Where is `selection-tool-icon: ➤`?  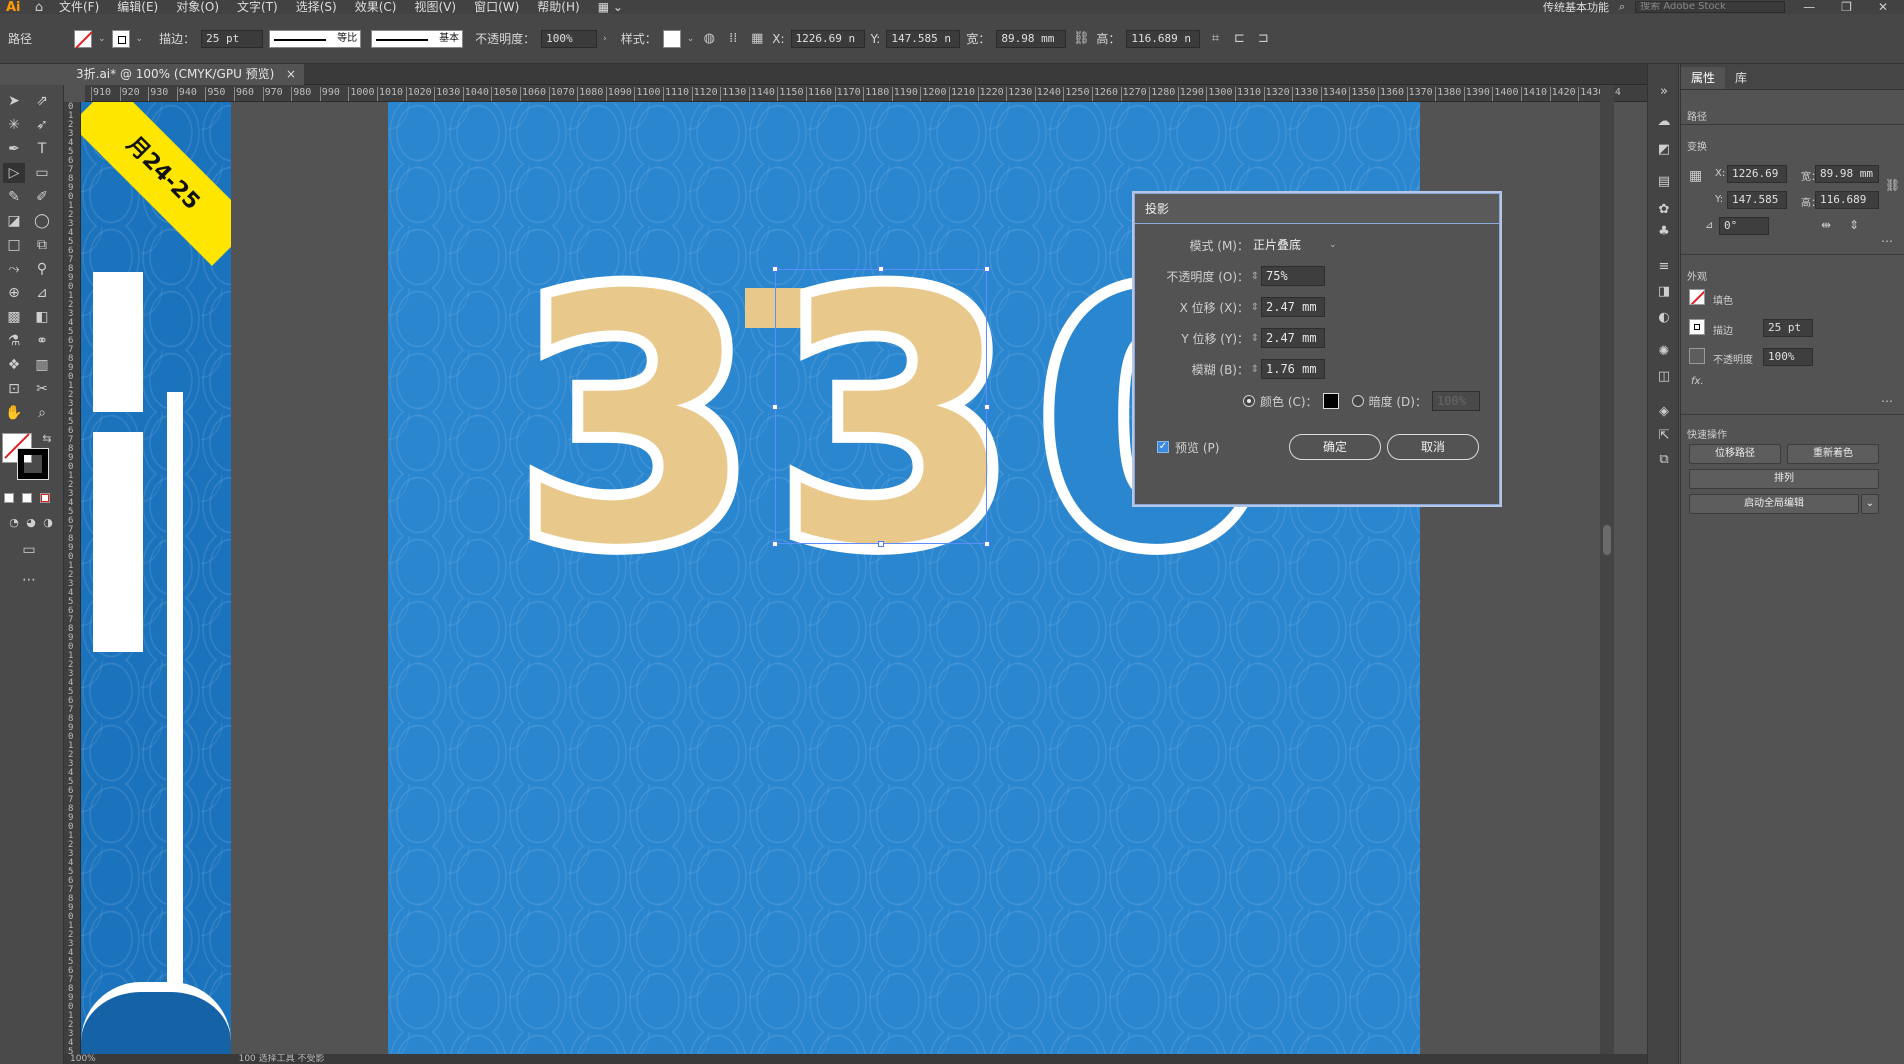 selection-tool-icon: ➤ is located at coordinates (14, 101).